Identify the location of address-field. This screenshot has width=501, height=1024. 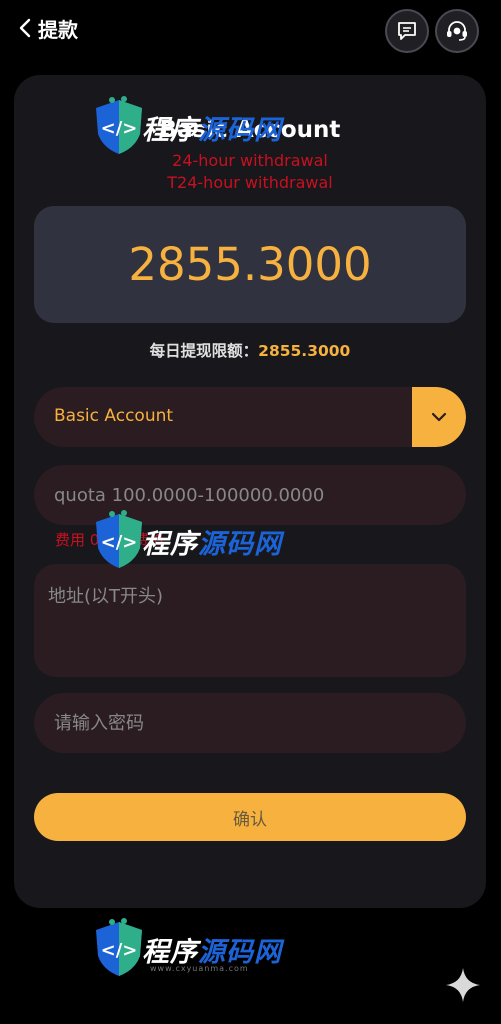
(250, 620).